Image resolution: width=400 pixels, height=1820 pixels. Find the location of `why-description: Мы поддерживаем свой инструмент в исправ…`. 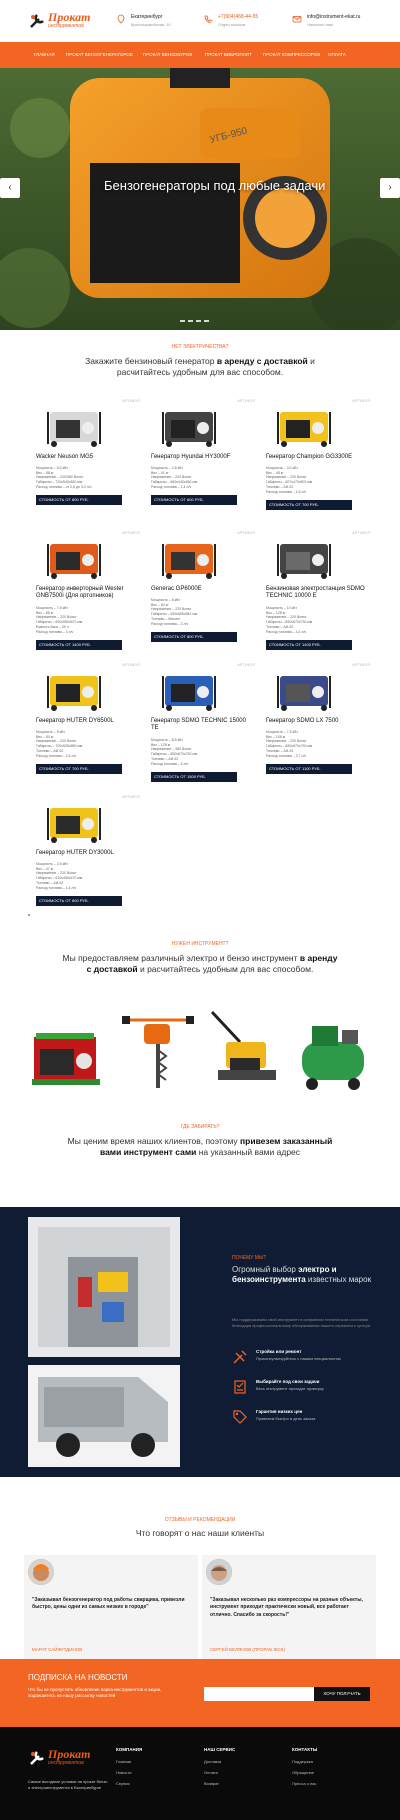

why-description: Мы поддерживаем свой инструмент в исправ… is located at coordinates (301, 1322).